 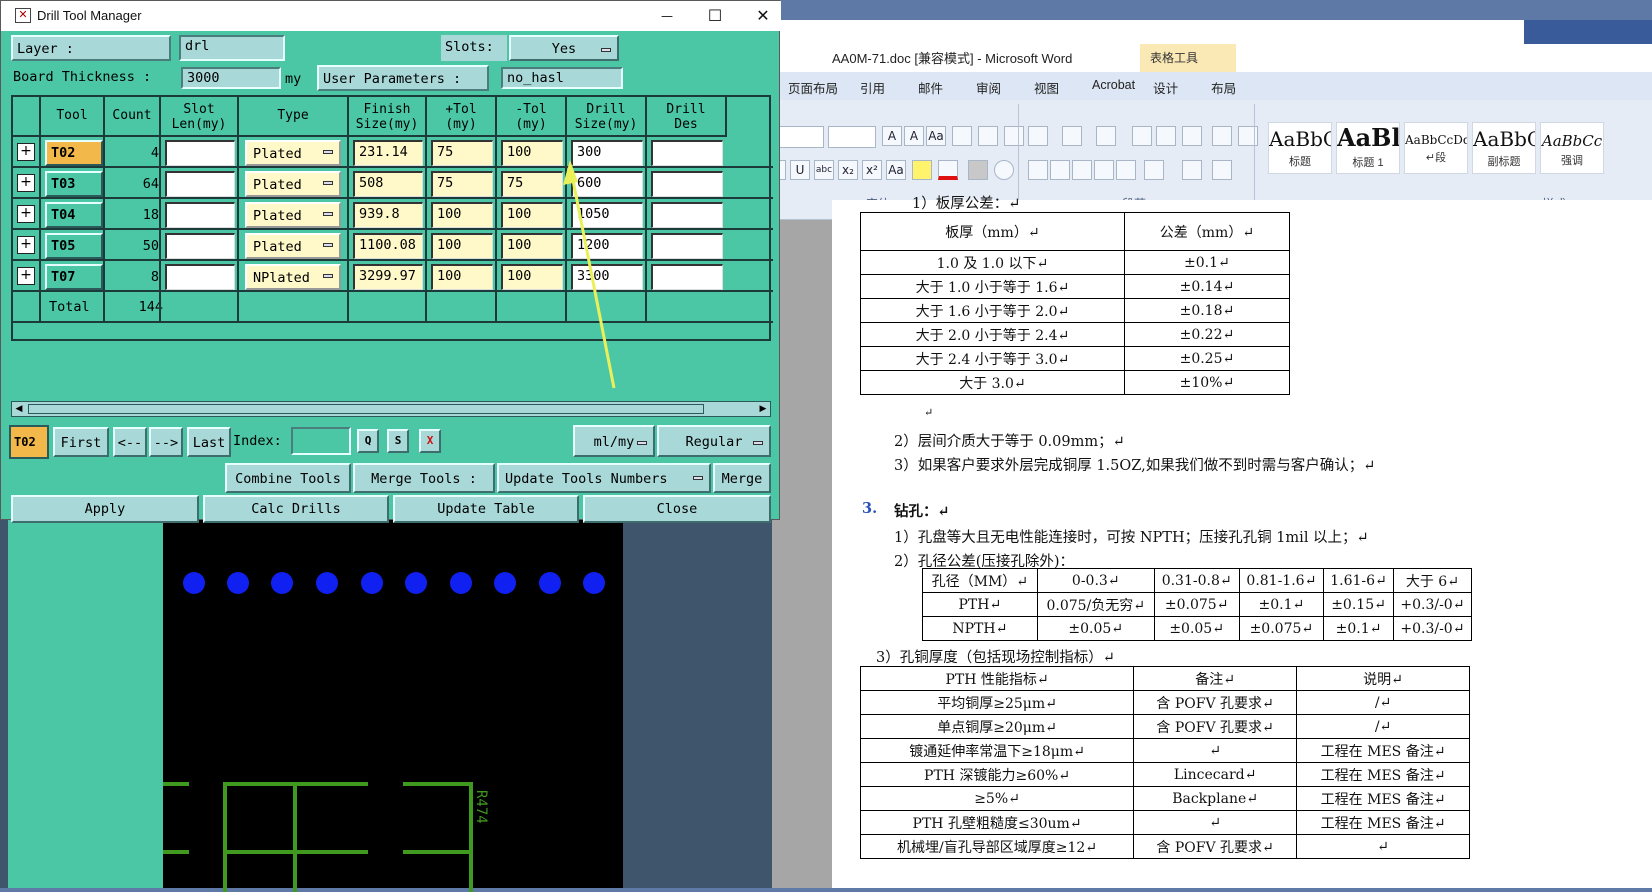 What do you see at coordinates (1504, 148) in the screenshot?
I see `style-subtitle: AaBbC 副标题` at bounding box center [1504, 148].